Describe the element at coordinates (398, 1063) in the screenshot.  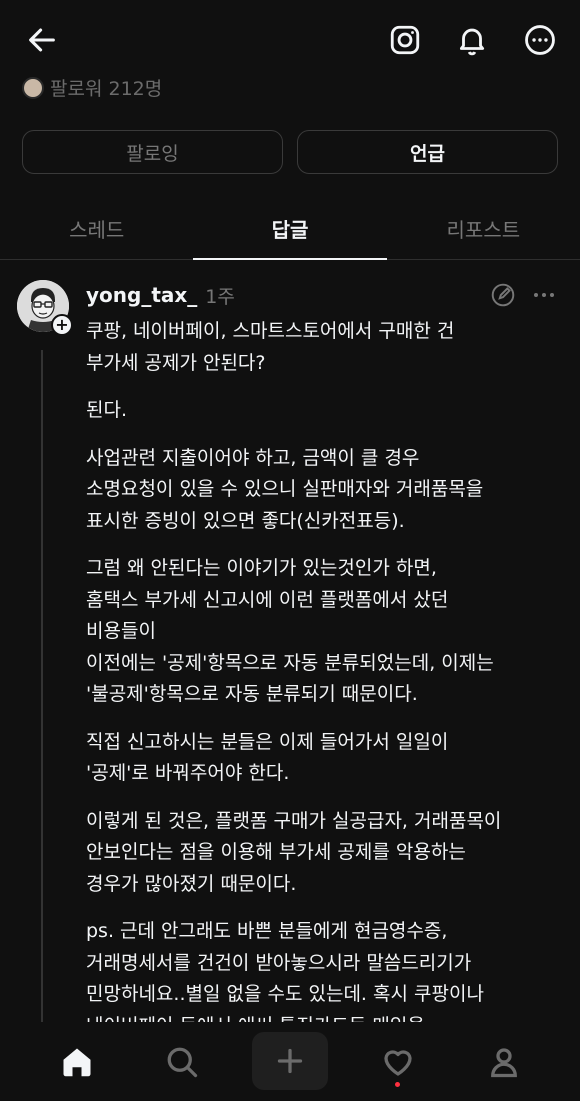
I see `heart-icon` at that location.